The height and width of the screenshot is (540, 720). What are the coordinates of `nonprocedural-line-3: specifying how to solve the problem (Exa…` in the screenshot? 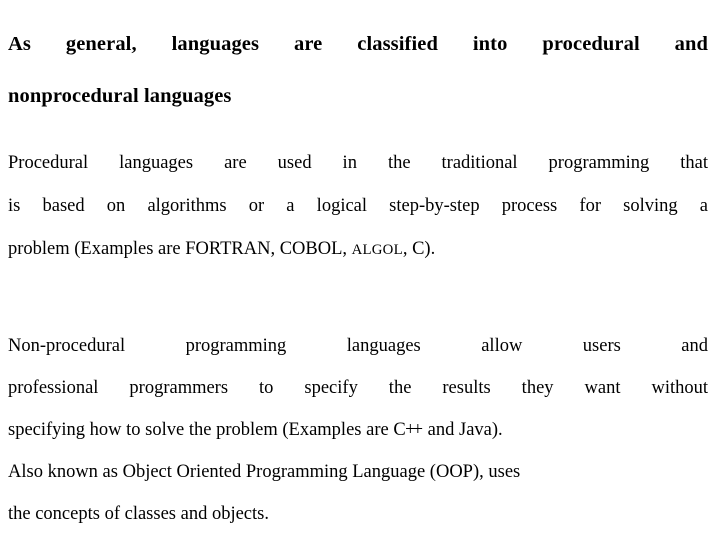 It's located at (358, 430).